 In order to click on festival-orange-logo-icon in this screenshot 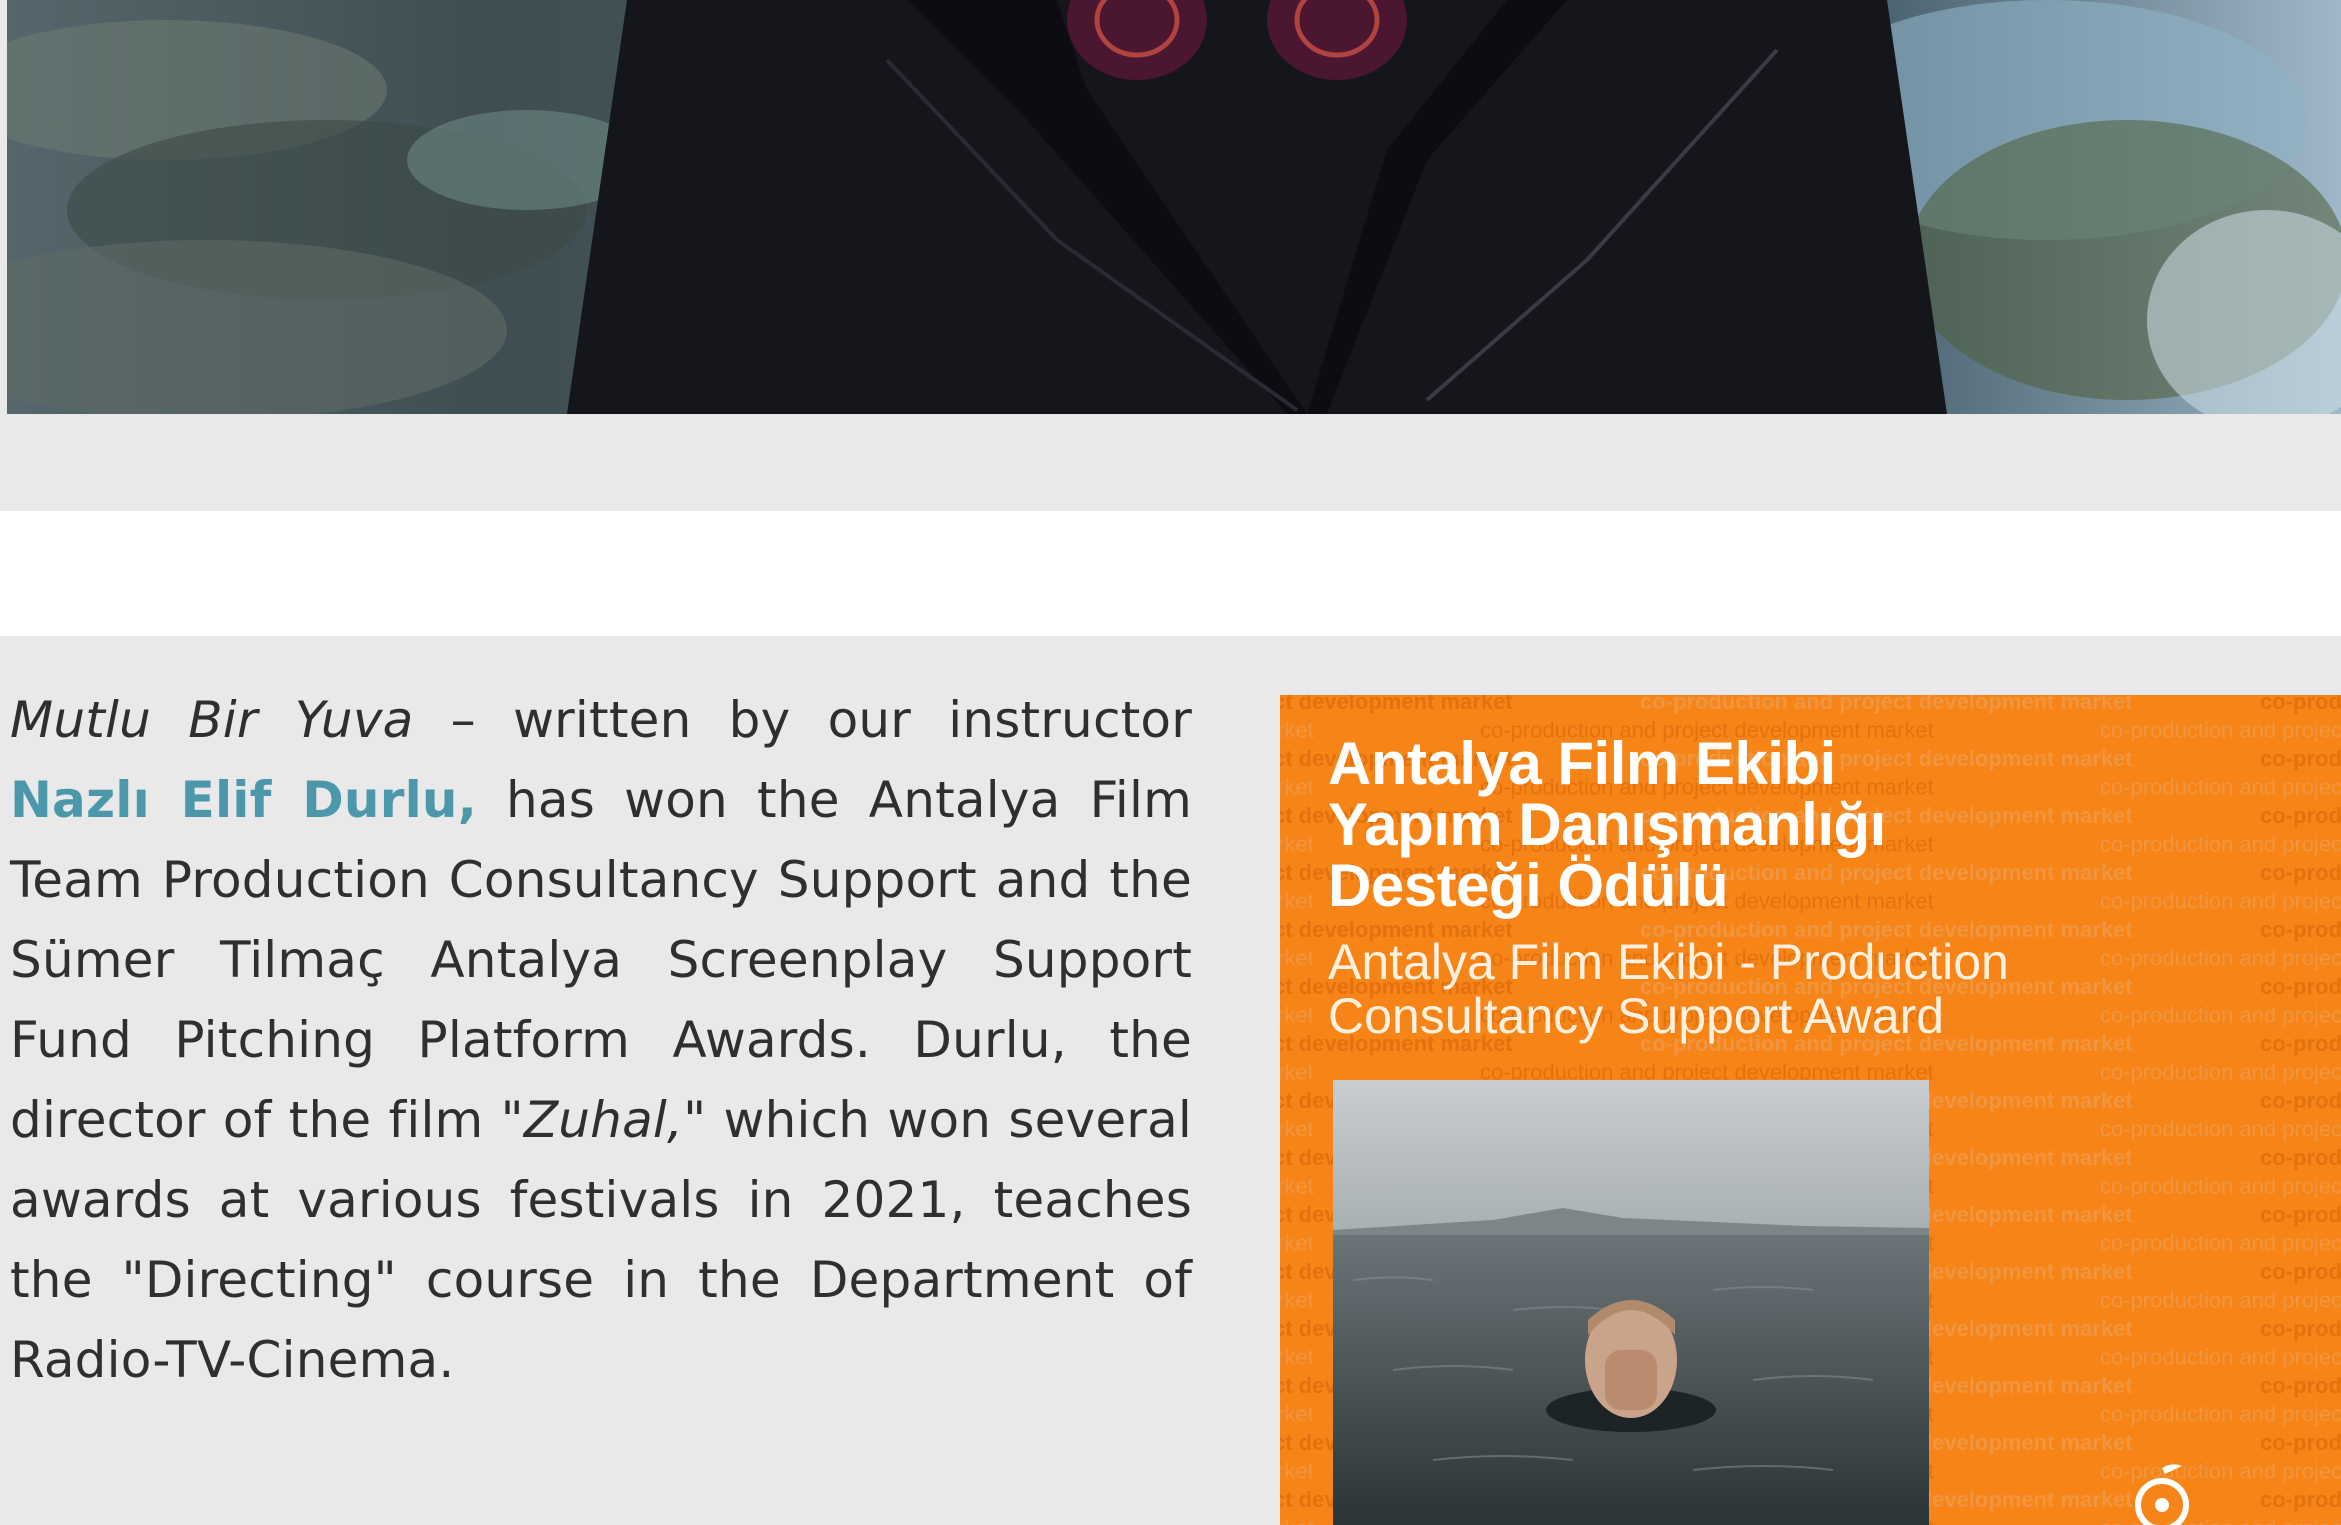, I will do `click(2162, 1494)`.